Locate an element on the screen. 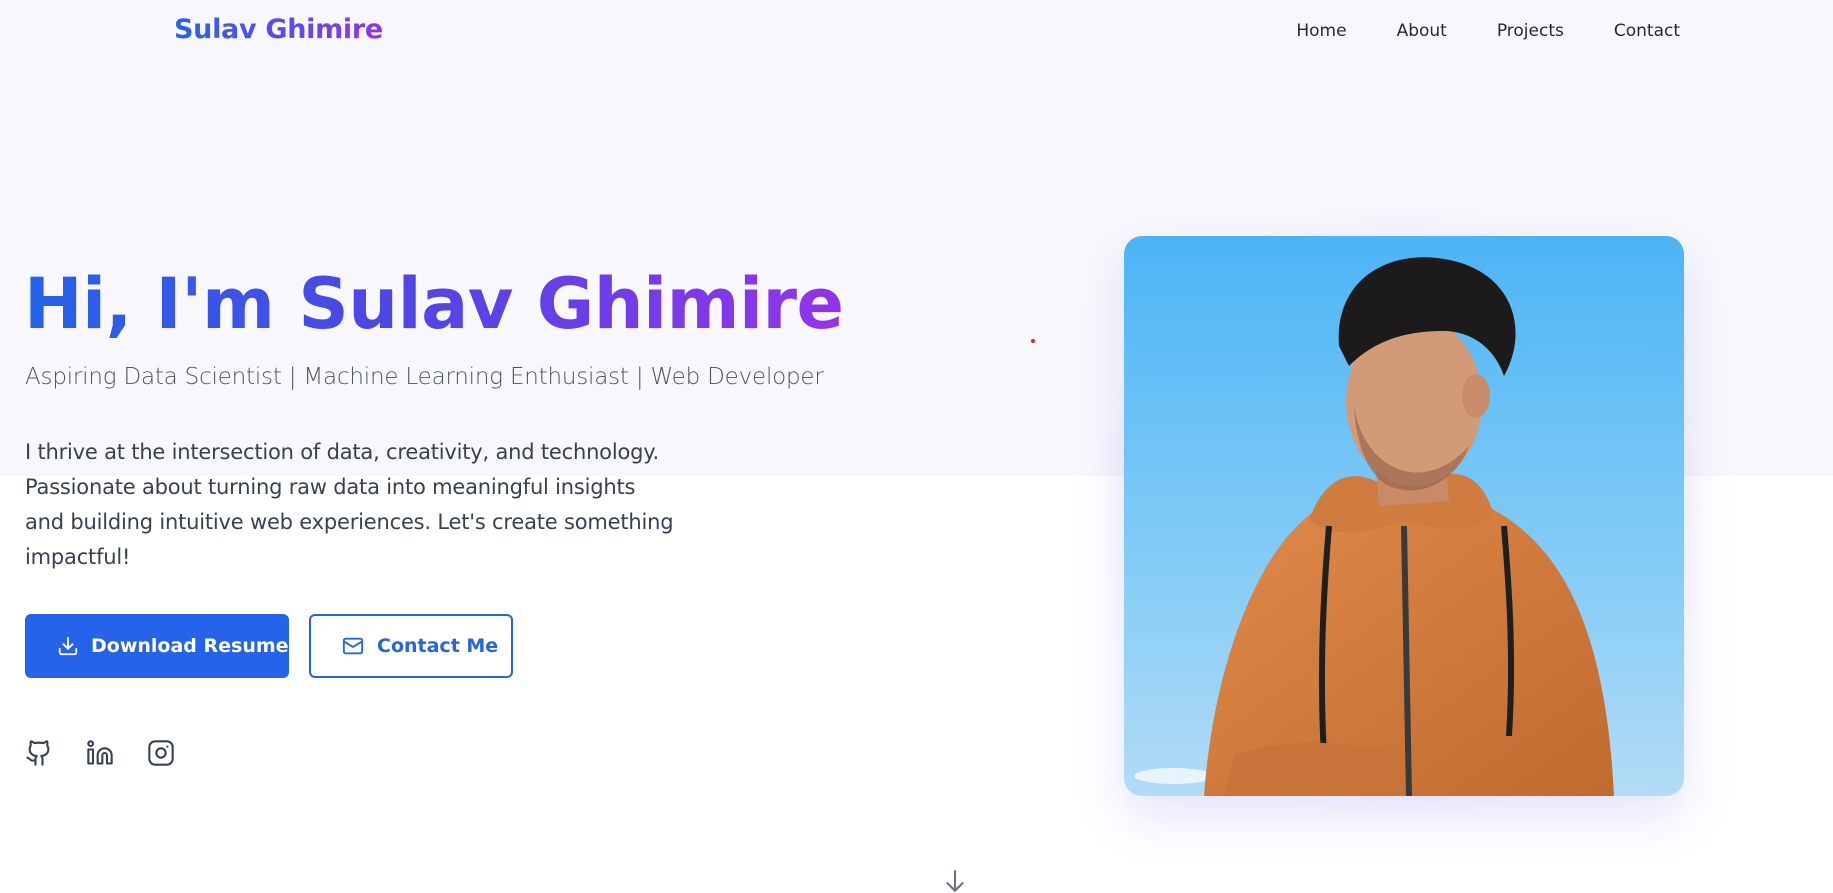 This screenshot has height=893, width=1833. nav-link-home: Home is located at coordinates (1321, 31).